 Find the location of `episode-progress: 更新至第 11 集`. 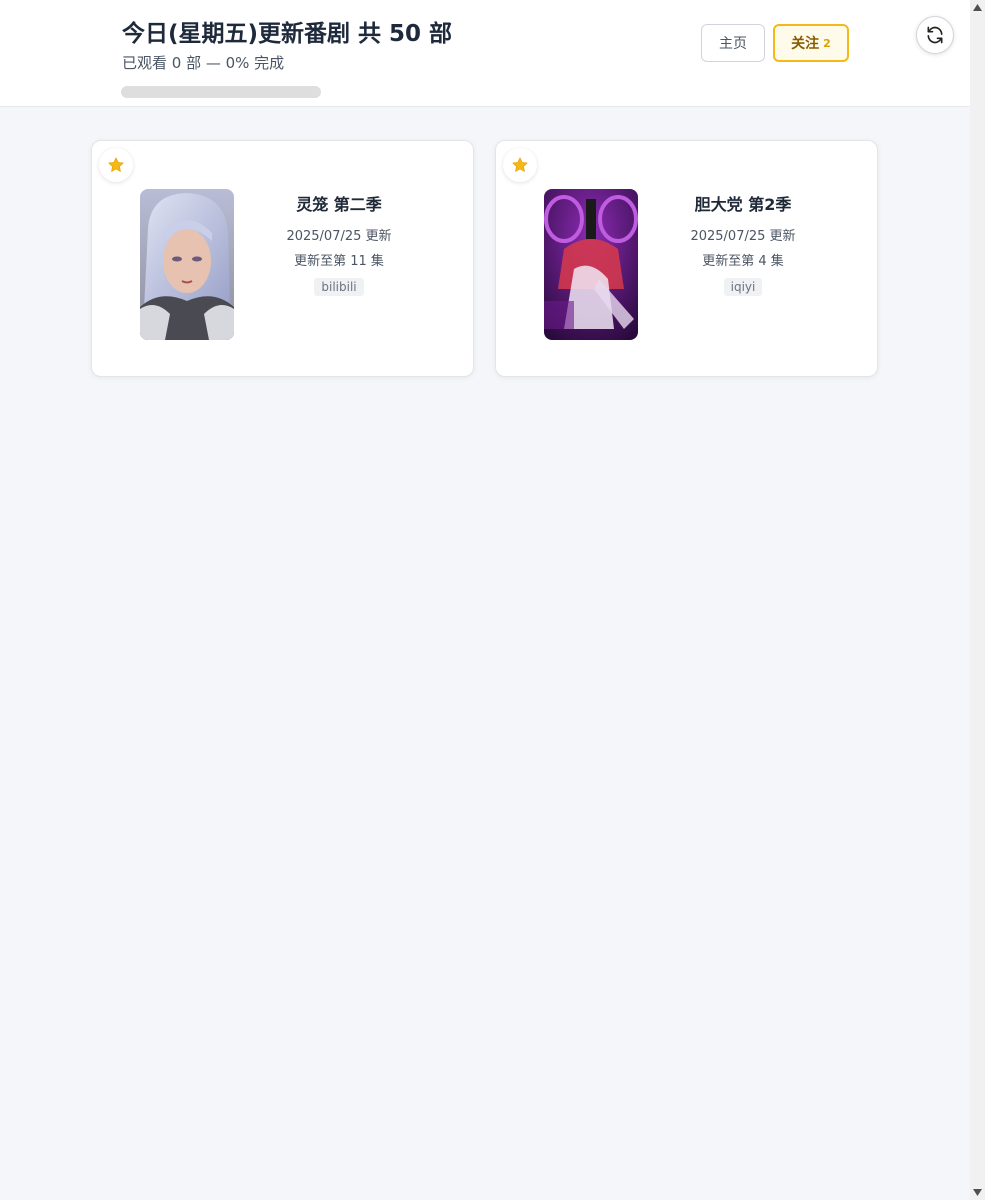

episode-progress: 更新至第 11 集 is located at coordinates (339, 261).